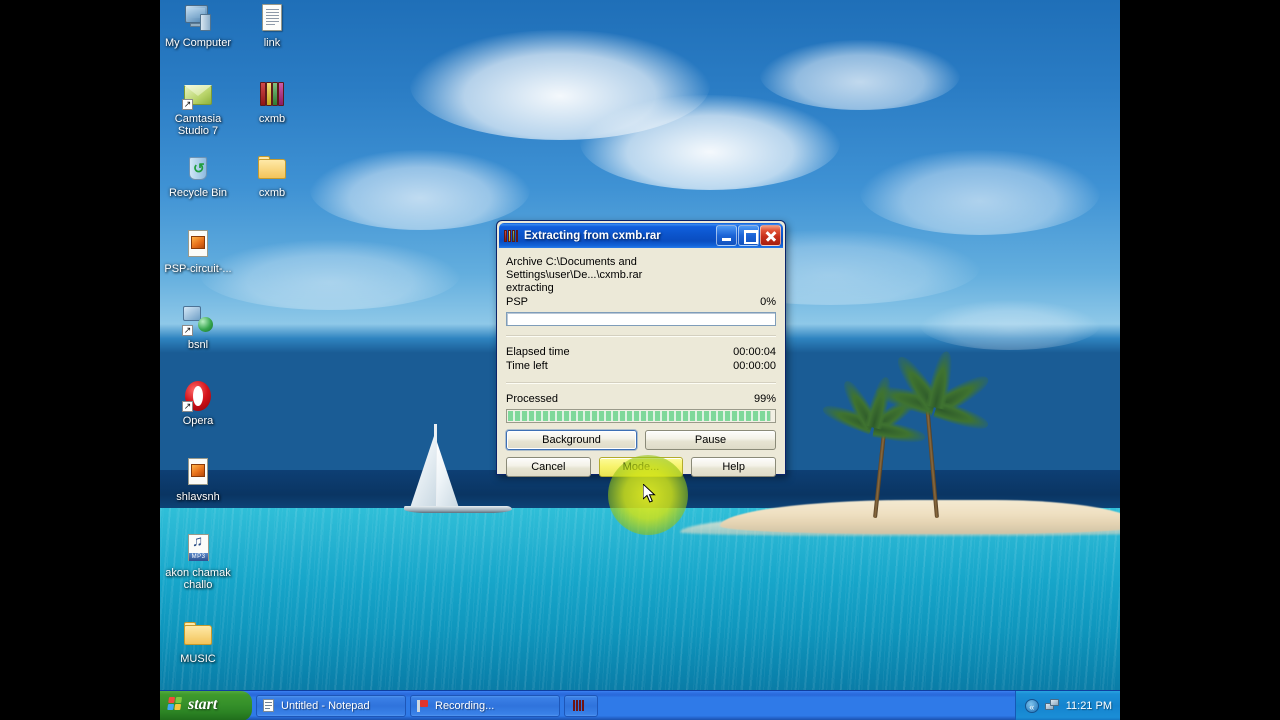  What do you see at coordinates (641, 399) in the screenshot?
I see `processed-row: Processed 99%` at bounding box center [641, 399].